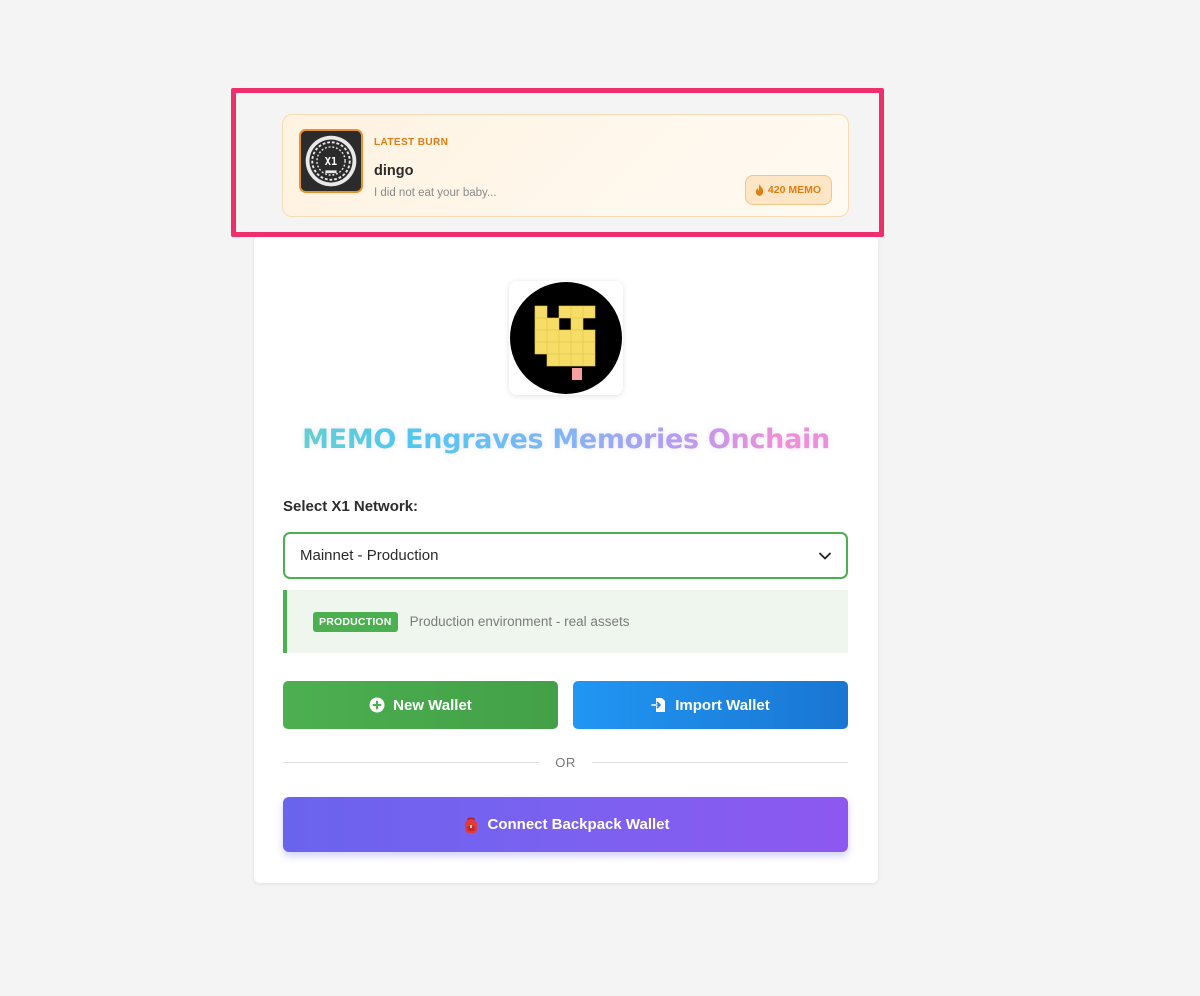 The height and width of the screenshot is (996, 1200). I want to click on divider-line-left, so click(411, 762).